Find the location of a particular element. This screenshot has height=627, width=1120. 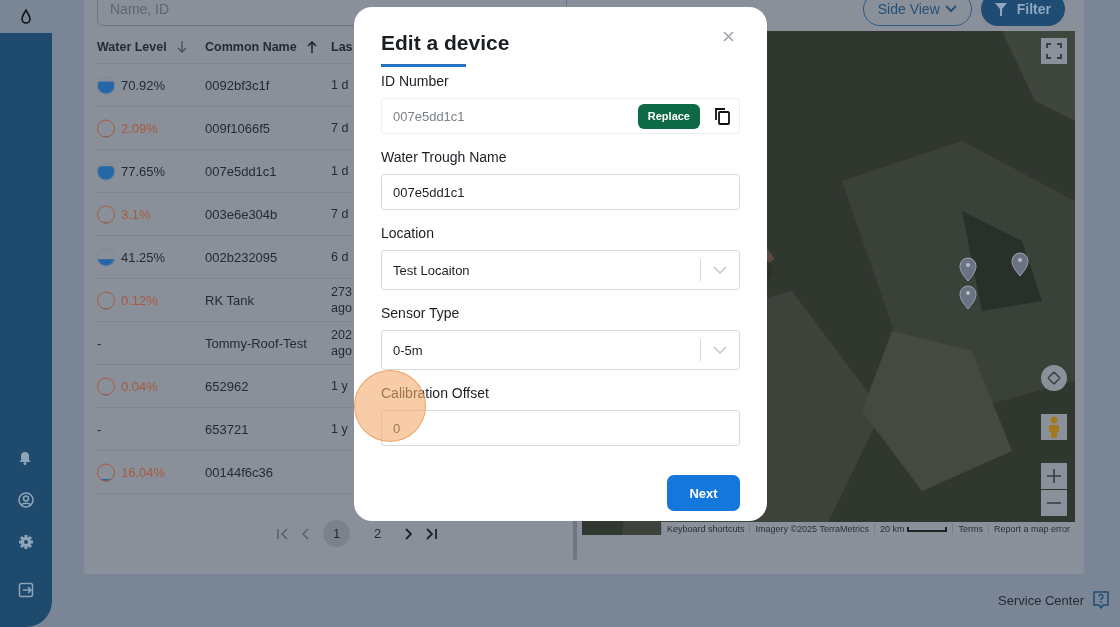

field-label: Sensor Type is located at coordinates (421, 313).